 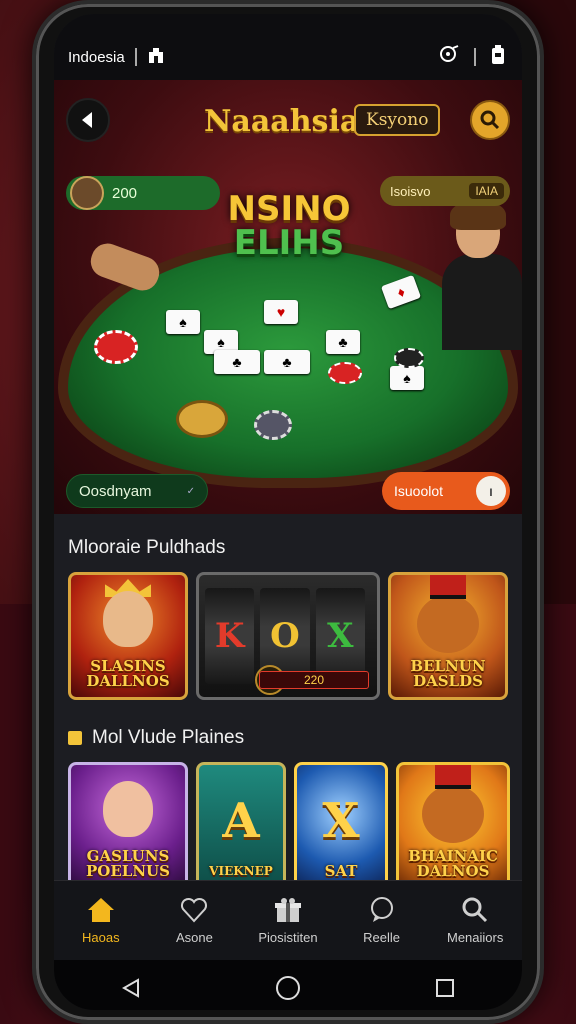 I want to click on game-card: X SAT, so click(x=341, y=826).